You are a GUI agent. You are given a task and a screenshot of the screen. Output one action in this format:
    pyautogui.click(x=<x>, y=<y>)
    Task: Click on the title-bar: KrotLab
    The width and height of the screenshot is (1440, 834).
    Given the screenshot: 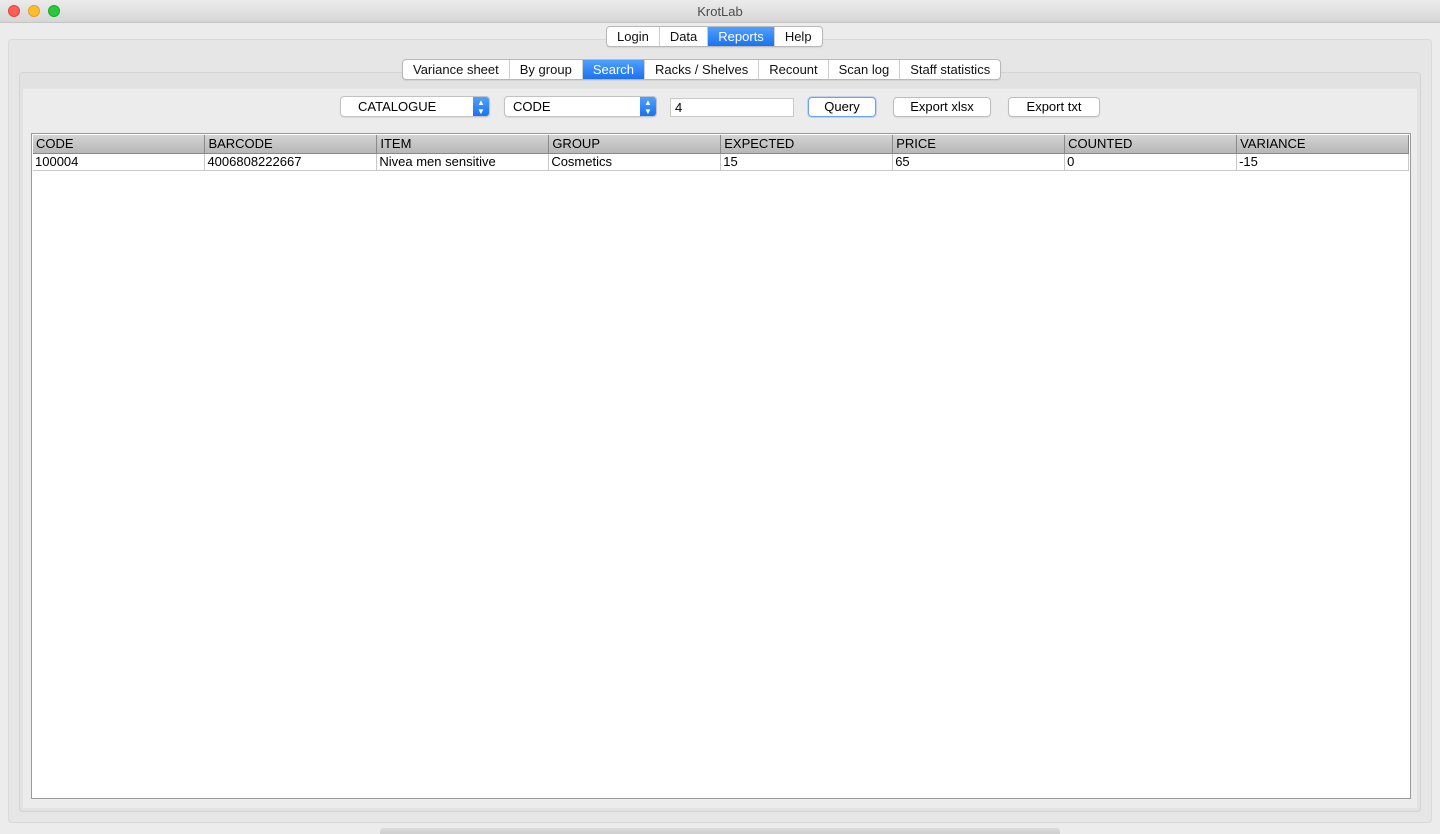 What is the action you would take?
    pyautogui.click(x=720, y=11)
    